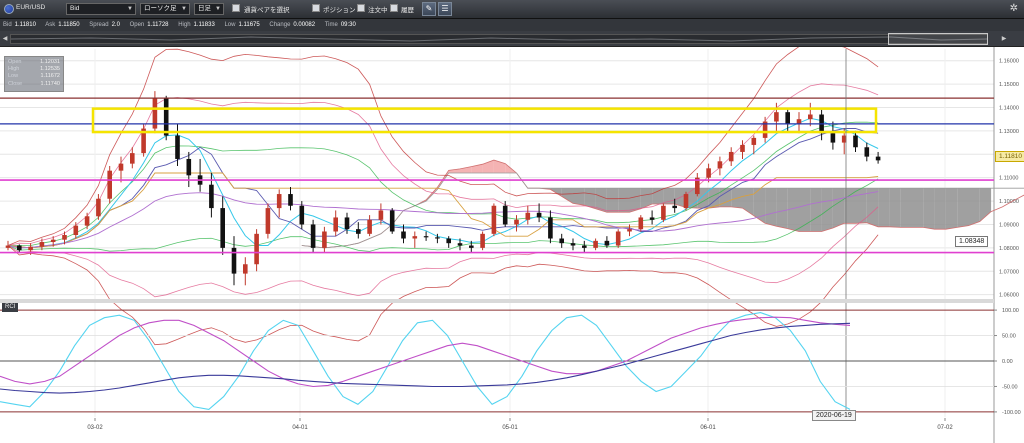 This screenshot has width=1024, height=443. Describe the element at coordinates (101, 9) in the screenshot. I see `price-type-select: Bid ▼` at that location.